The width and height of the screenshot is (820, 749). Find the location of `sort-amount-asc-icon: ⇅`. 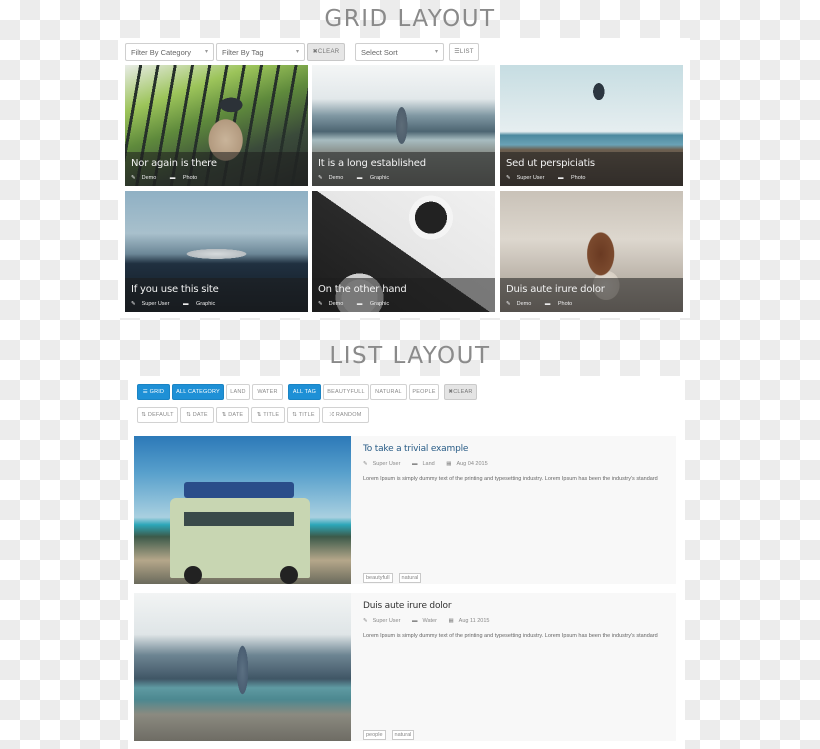

sort-amount-asc-icon: ⇅ is located at coordinates (188, 415).